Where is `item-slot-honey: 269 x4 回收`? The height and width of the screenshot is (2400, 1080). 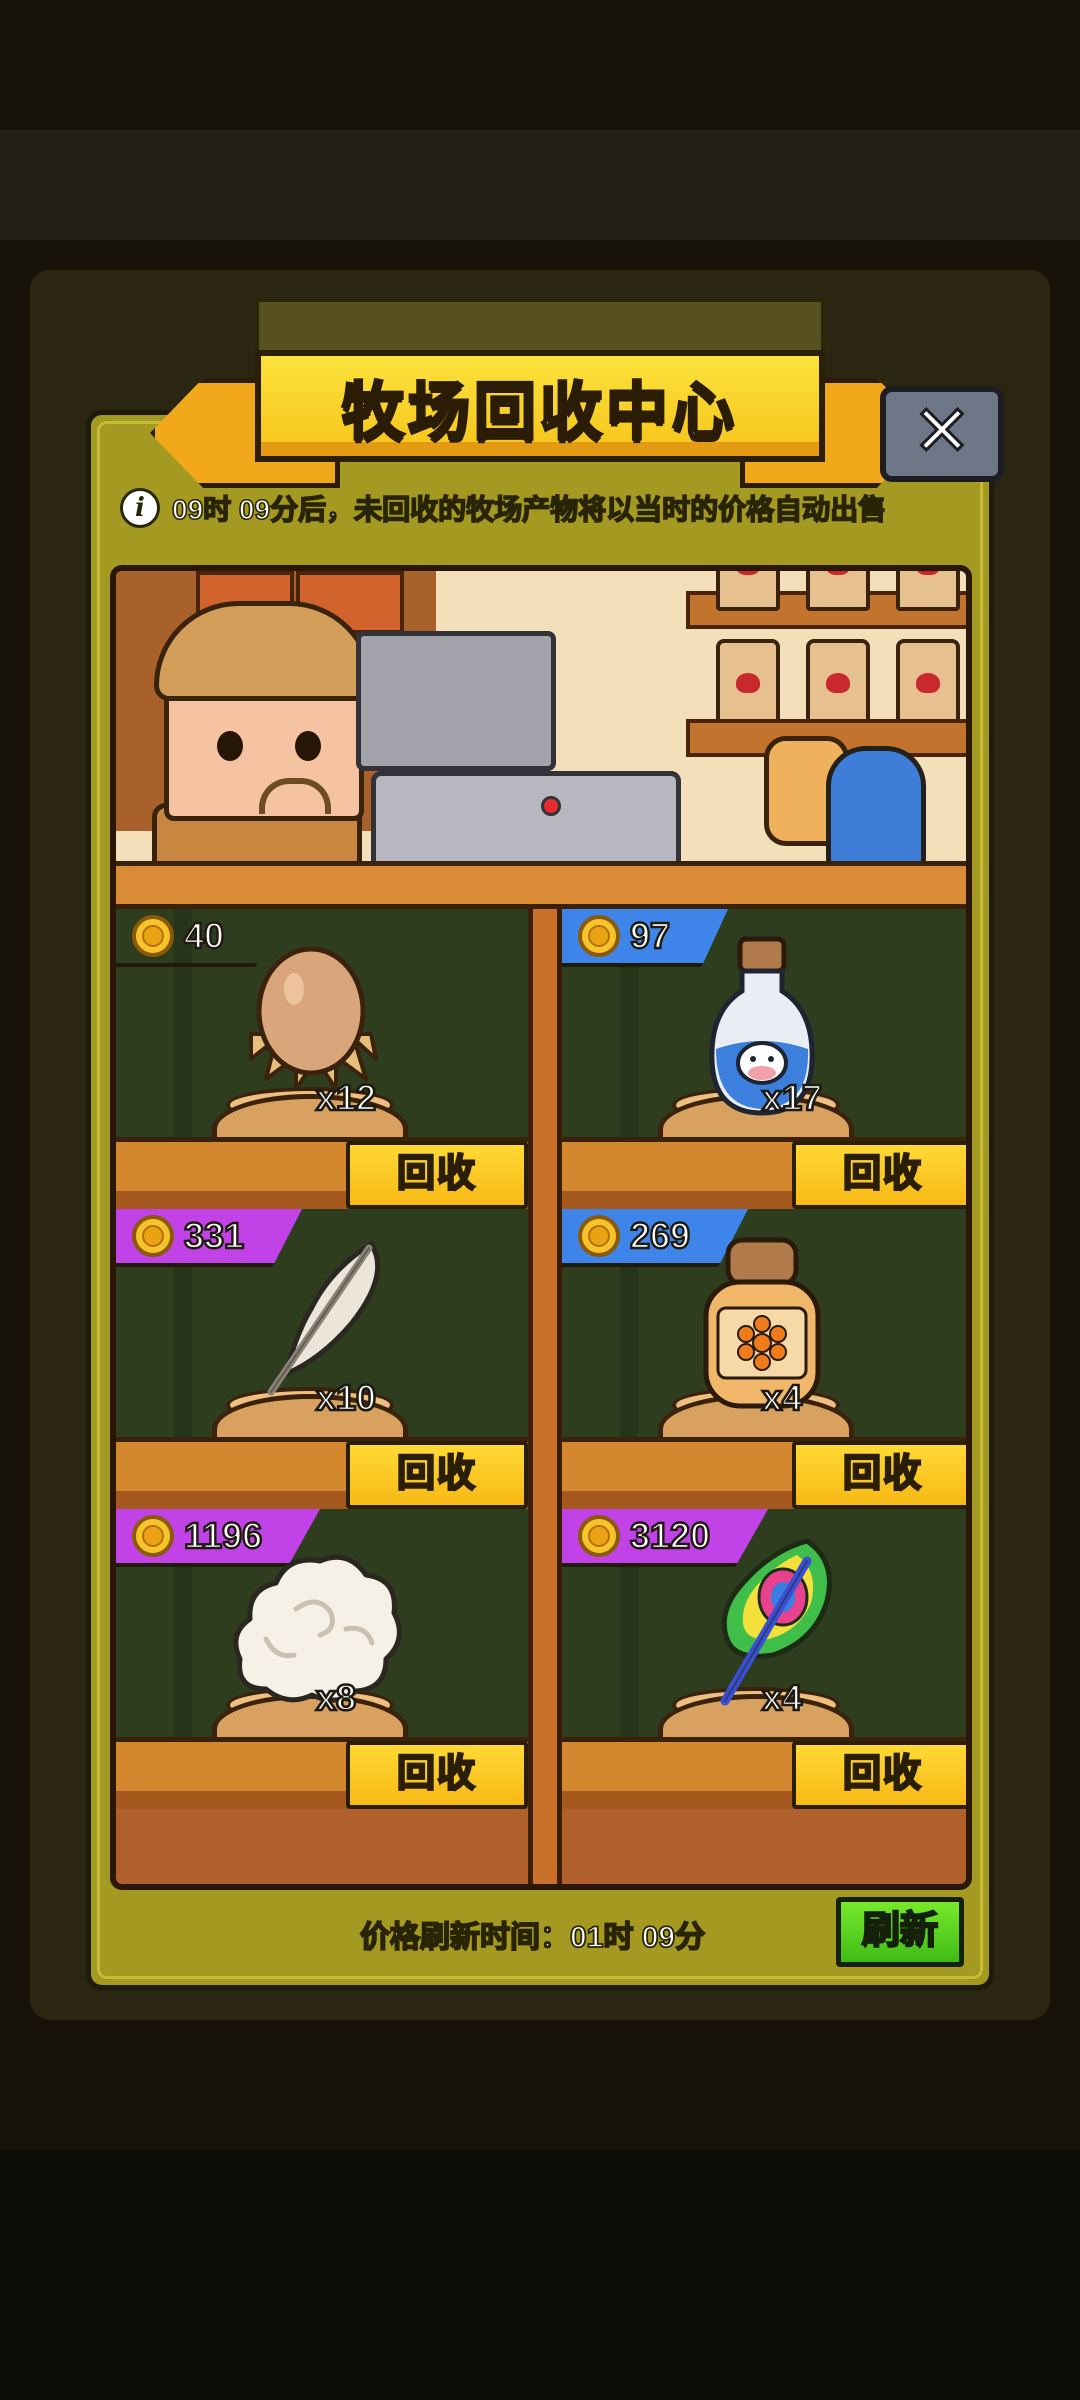 item-slot-honey: 269 x4 回收 is located at coordinates (764, 1359).